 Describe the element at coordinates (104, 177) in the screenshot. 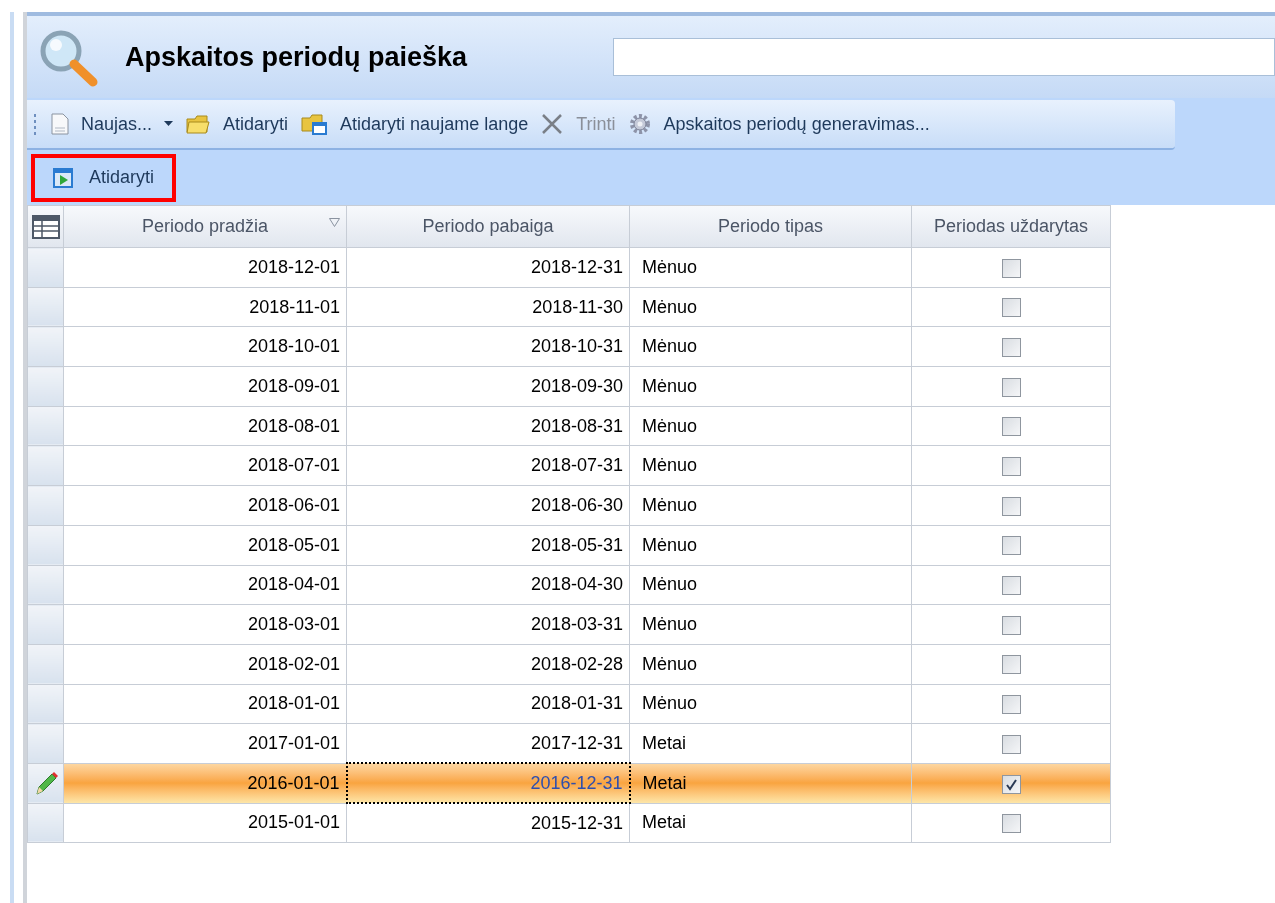

I see `open-button: Atidaryti` at that location.